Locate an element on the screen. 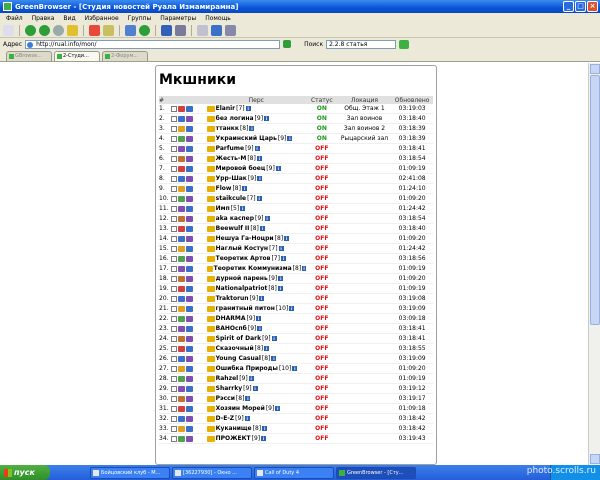  menu-favorites: Избранное is located at coordinates (102, 18).